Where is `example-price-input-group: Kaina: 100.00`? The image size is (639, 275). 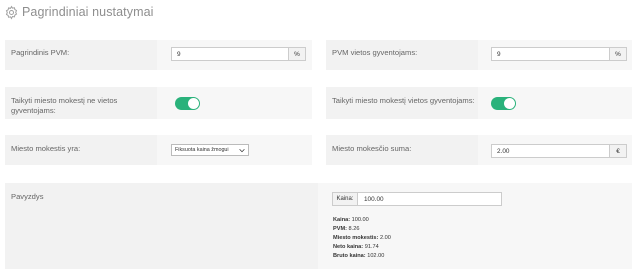
example-price-input-group: Kaina: 100.00 is located at coordinates (417, 199).